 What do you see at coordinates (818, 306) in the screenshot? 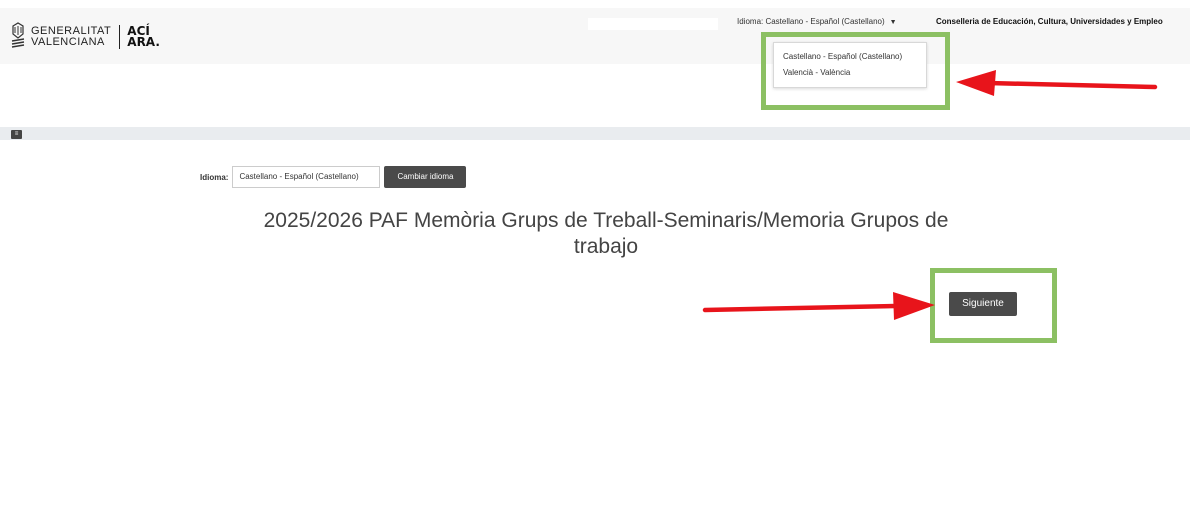
I see `arrow-to-next-button` at bounding box center [818, 306].